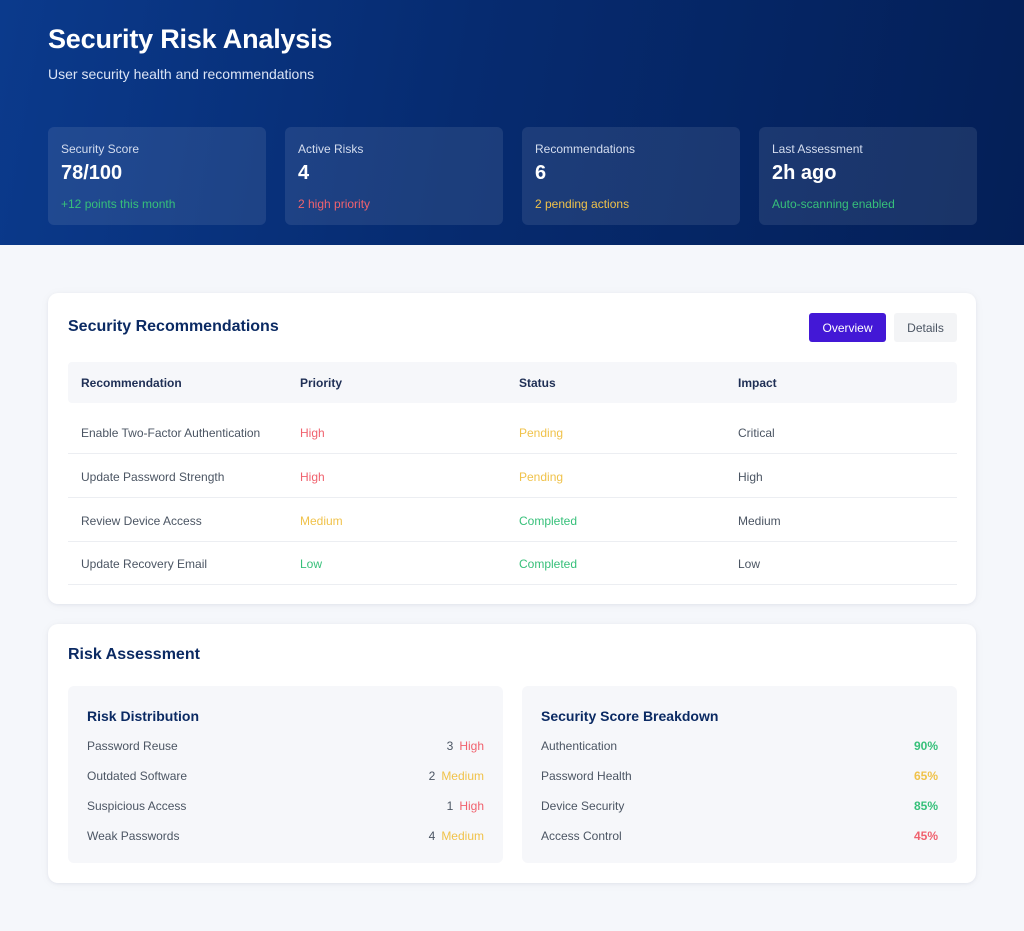 This screenshot has width=1024, height=931. What do you see at coordinates (537, 383) in the screenshot?
I see `column-header-status: Status` at bounding box center [537, 383].